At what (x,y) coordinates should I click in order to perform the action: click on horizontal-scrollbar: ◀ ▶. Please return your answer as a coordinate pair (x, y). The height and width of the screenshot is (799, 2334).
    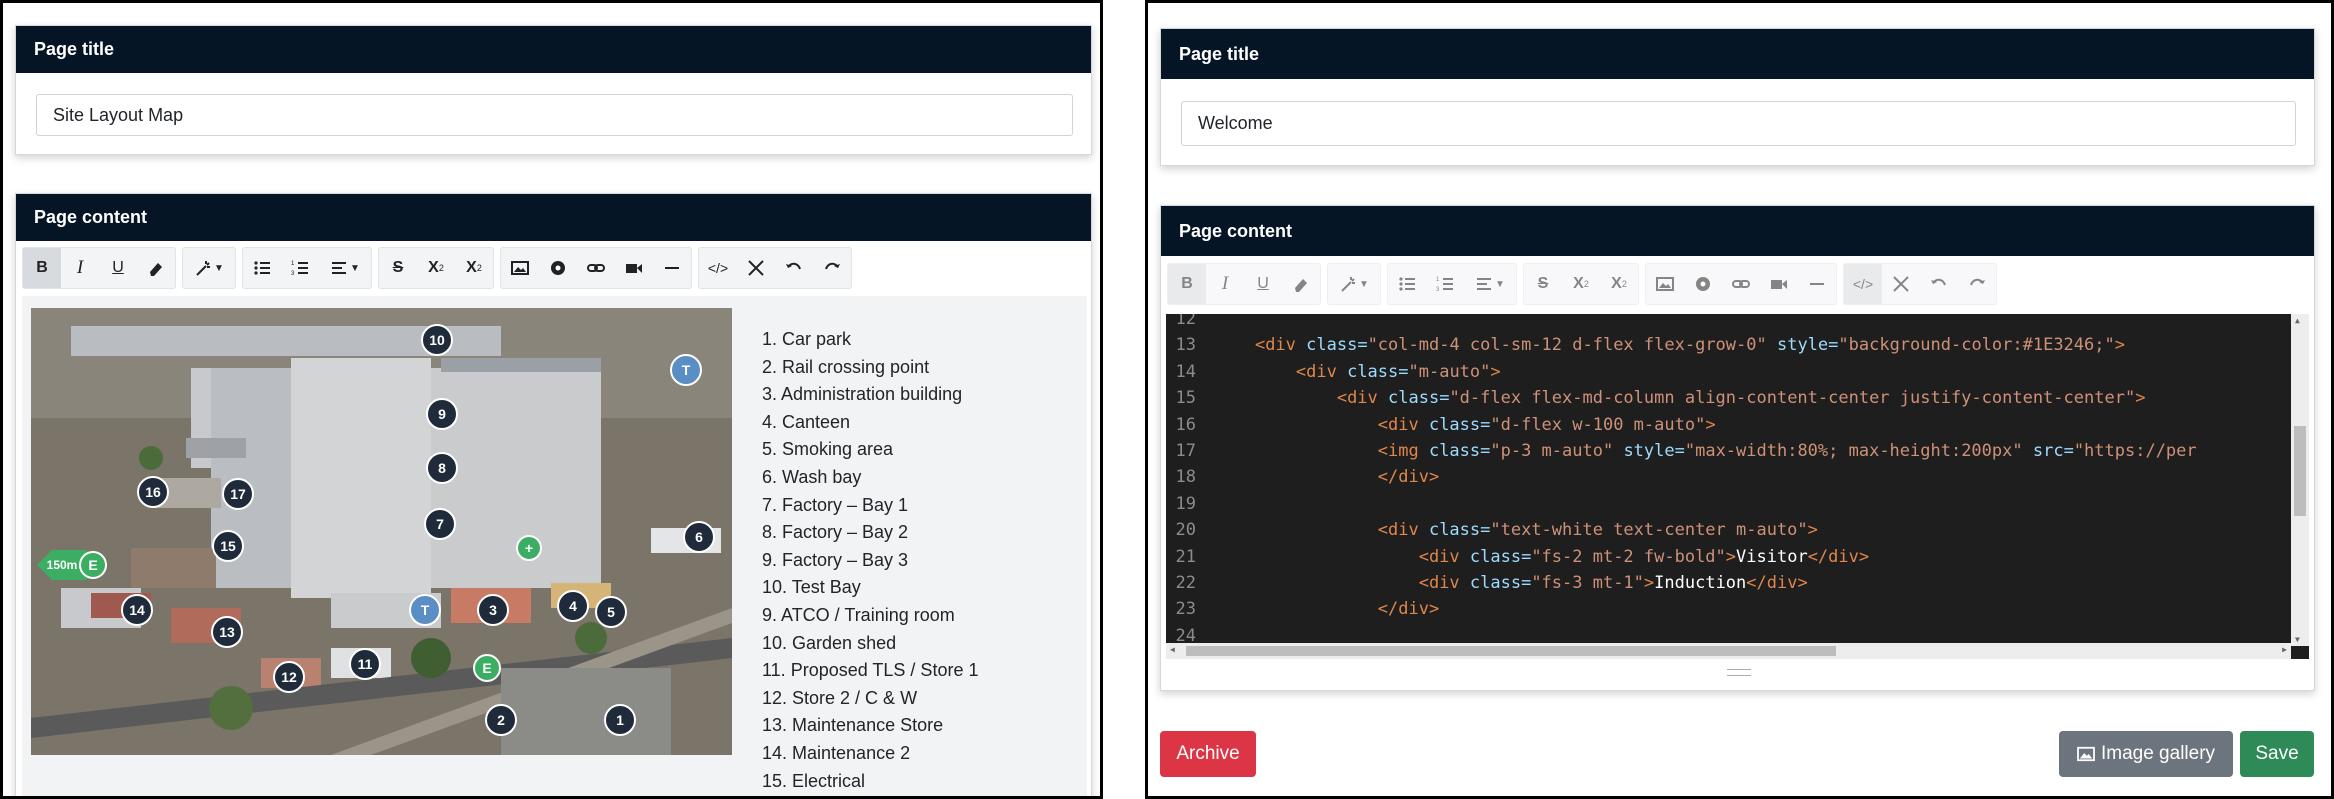
    Looking at the image, I should click on (1728, 651).